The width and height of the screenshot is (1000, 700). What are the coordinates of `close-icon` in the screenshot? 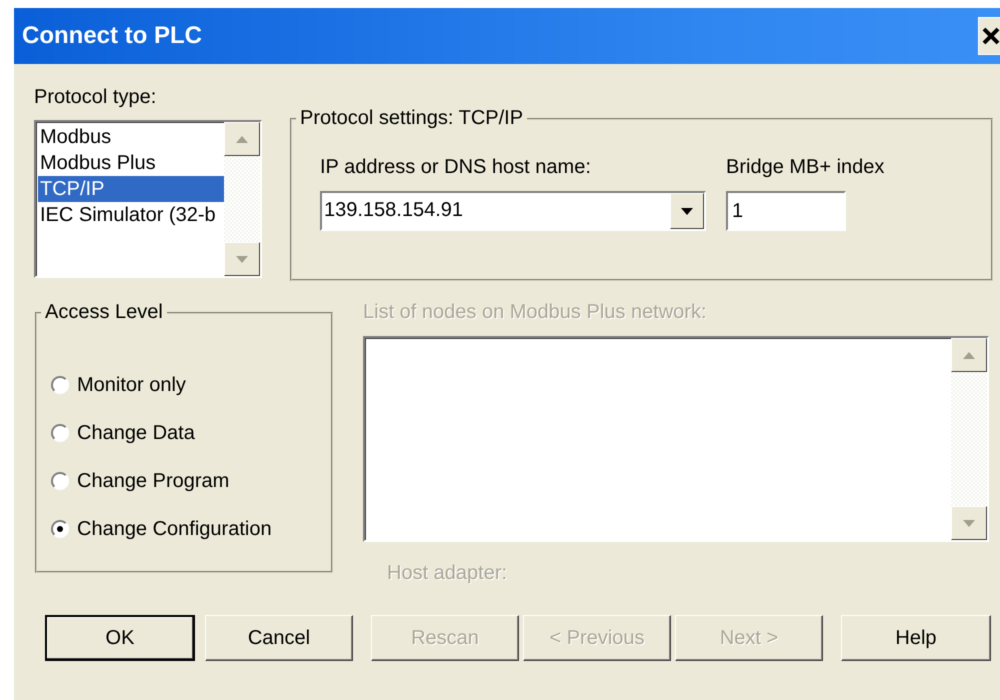 It's located at (991, 36).